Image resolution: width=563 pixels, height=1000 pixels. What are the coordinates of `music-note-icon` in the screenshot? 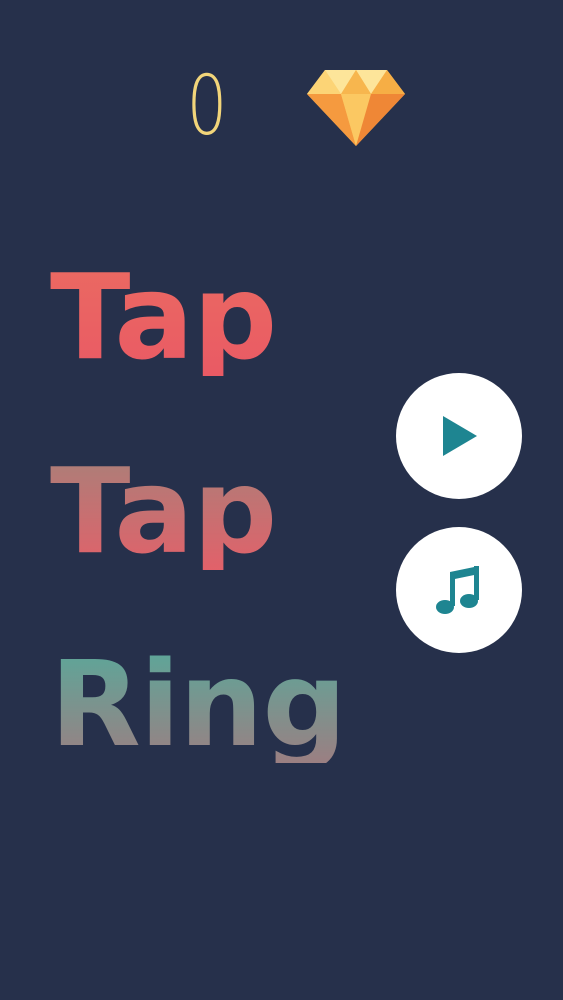 It's located at (457, 590).